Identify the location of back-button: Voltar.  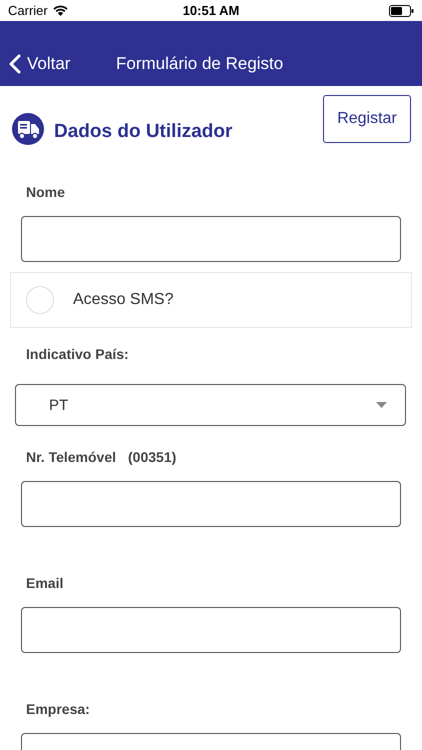
(58, 64).